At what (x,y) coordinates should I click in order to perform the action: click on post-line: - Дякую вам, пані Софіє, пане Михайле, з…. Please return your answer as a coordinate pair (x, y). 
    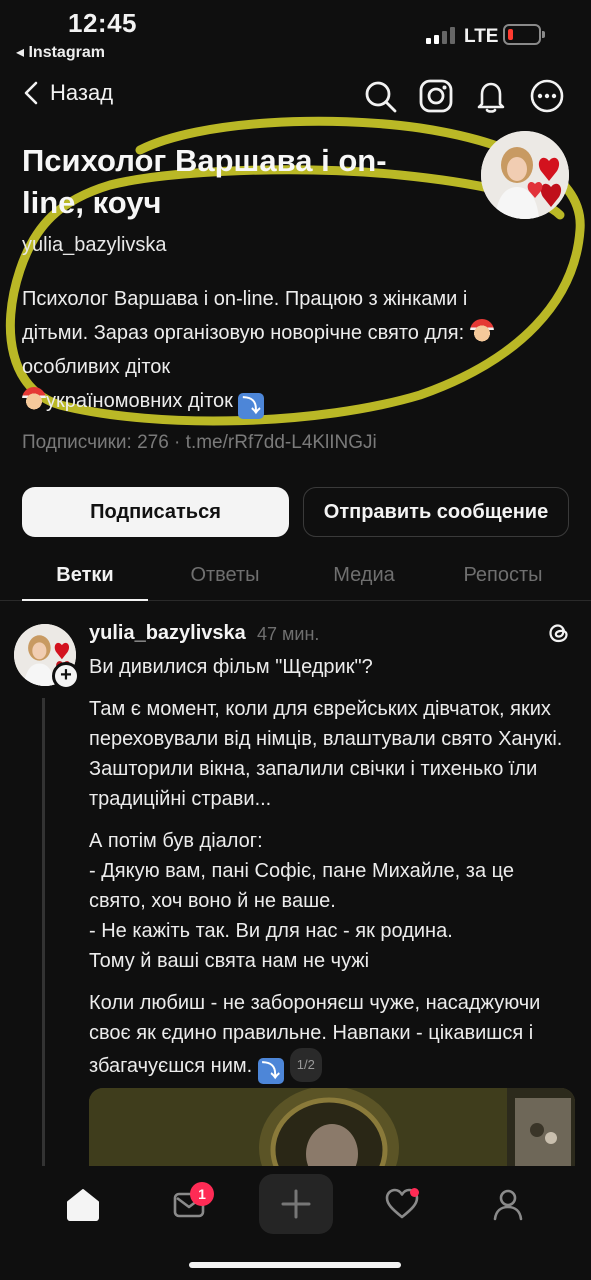
    Looking at the image, I should click on (301, 886).